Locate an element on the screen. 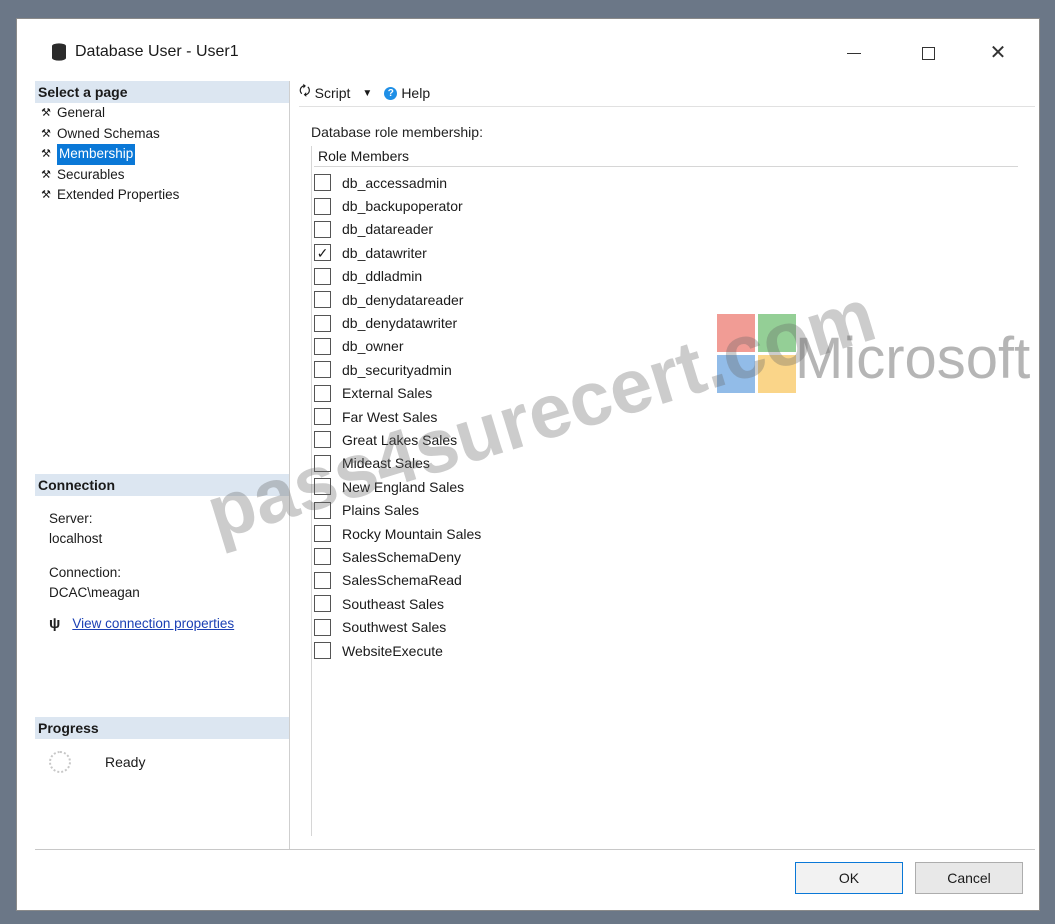 Image resolution: width=1055 pixels, height=924 pixels. role-row: db_accessadmin is located at coordinates (396, 182).